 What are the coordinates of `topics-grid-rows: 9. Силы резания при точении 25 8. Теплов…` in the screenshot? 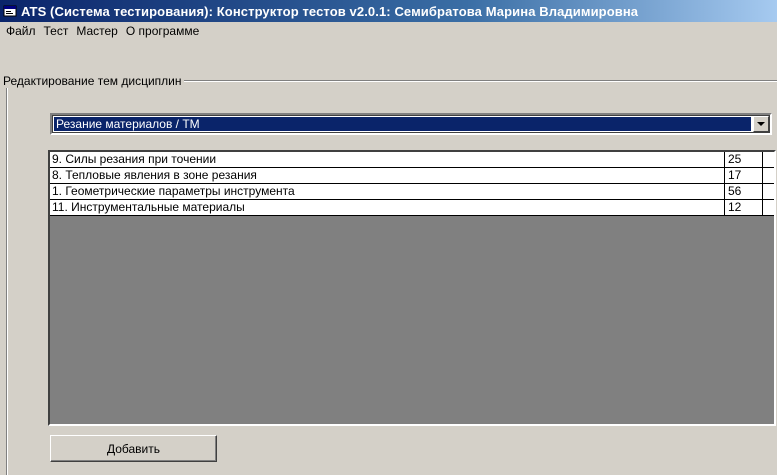 It's located at (412, 184).